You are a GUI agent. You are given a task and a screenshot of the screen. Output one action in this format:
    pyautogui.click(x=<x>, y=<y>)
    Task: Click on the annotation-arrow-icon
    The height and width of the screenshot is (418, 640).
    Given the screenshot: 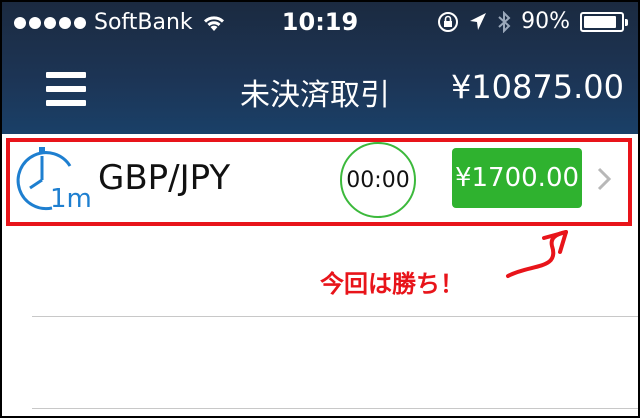 What is the action you would take?
    pyautogui.click(x=537, y=254)
    